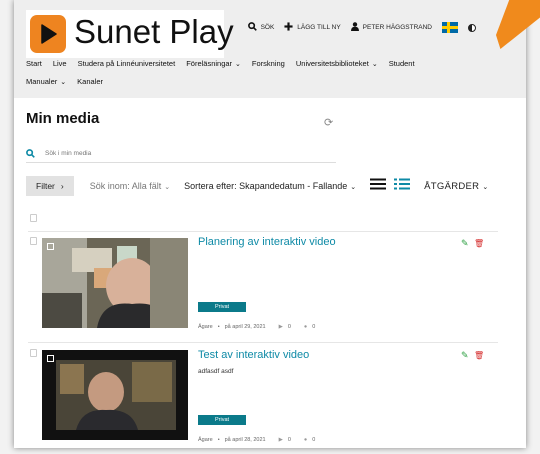 This screenshot has width=540, height=454. Describe the element at coordinates (48, 34) in the screenshot. I see `play-icon` at that location.